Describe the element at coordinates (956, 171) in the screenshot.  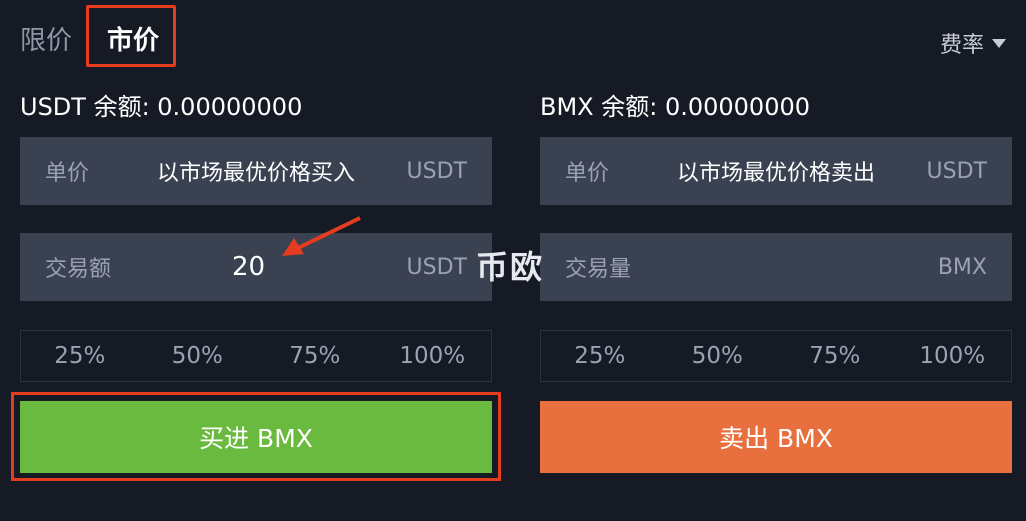
I see `sell-price-unit: USDT` at that location.